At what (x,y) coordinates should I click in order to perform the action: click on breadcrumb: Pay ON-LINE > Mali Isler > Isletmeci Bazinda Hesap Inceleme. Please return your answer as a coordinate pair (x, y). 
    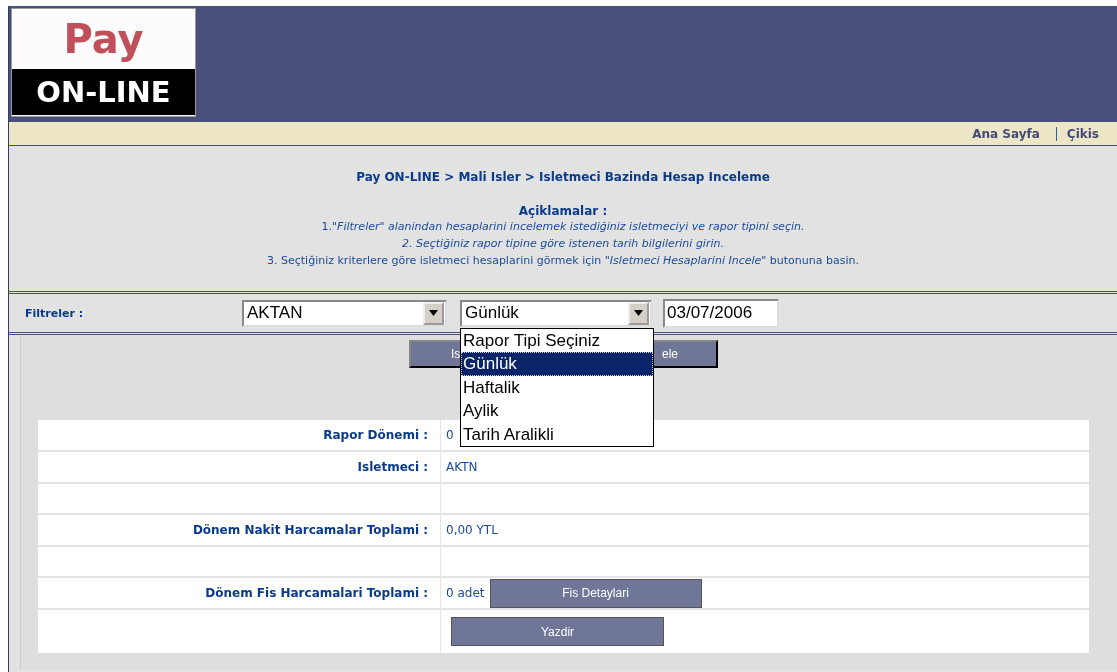
    Looking at the image, I should click on (563, 177).